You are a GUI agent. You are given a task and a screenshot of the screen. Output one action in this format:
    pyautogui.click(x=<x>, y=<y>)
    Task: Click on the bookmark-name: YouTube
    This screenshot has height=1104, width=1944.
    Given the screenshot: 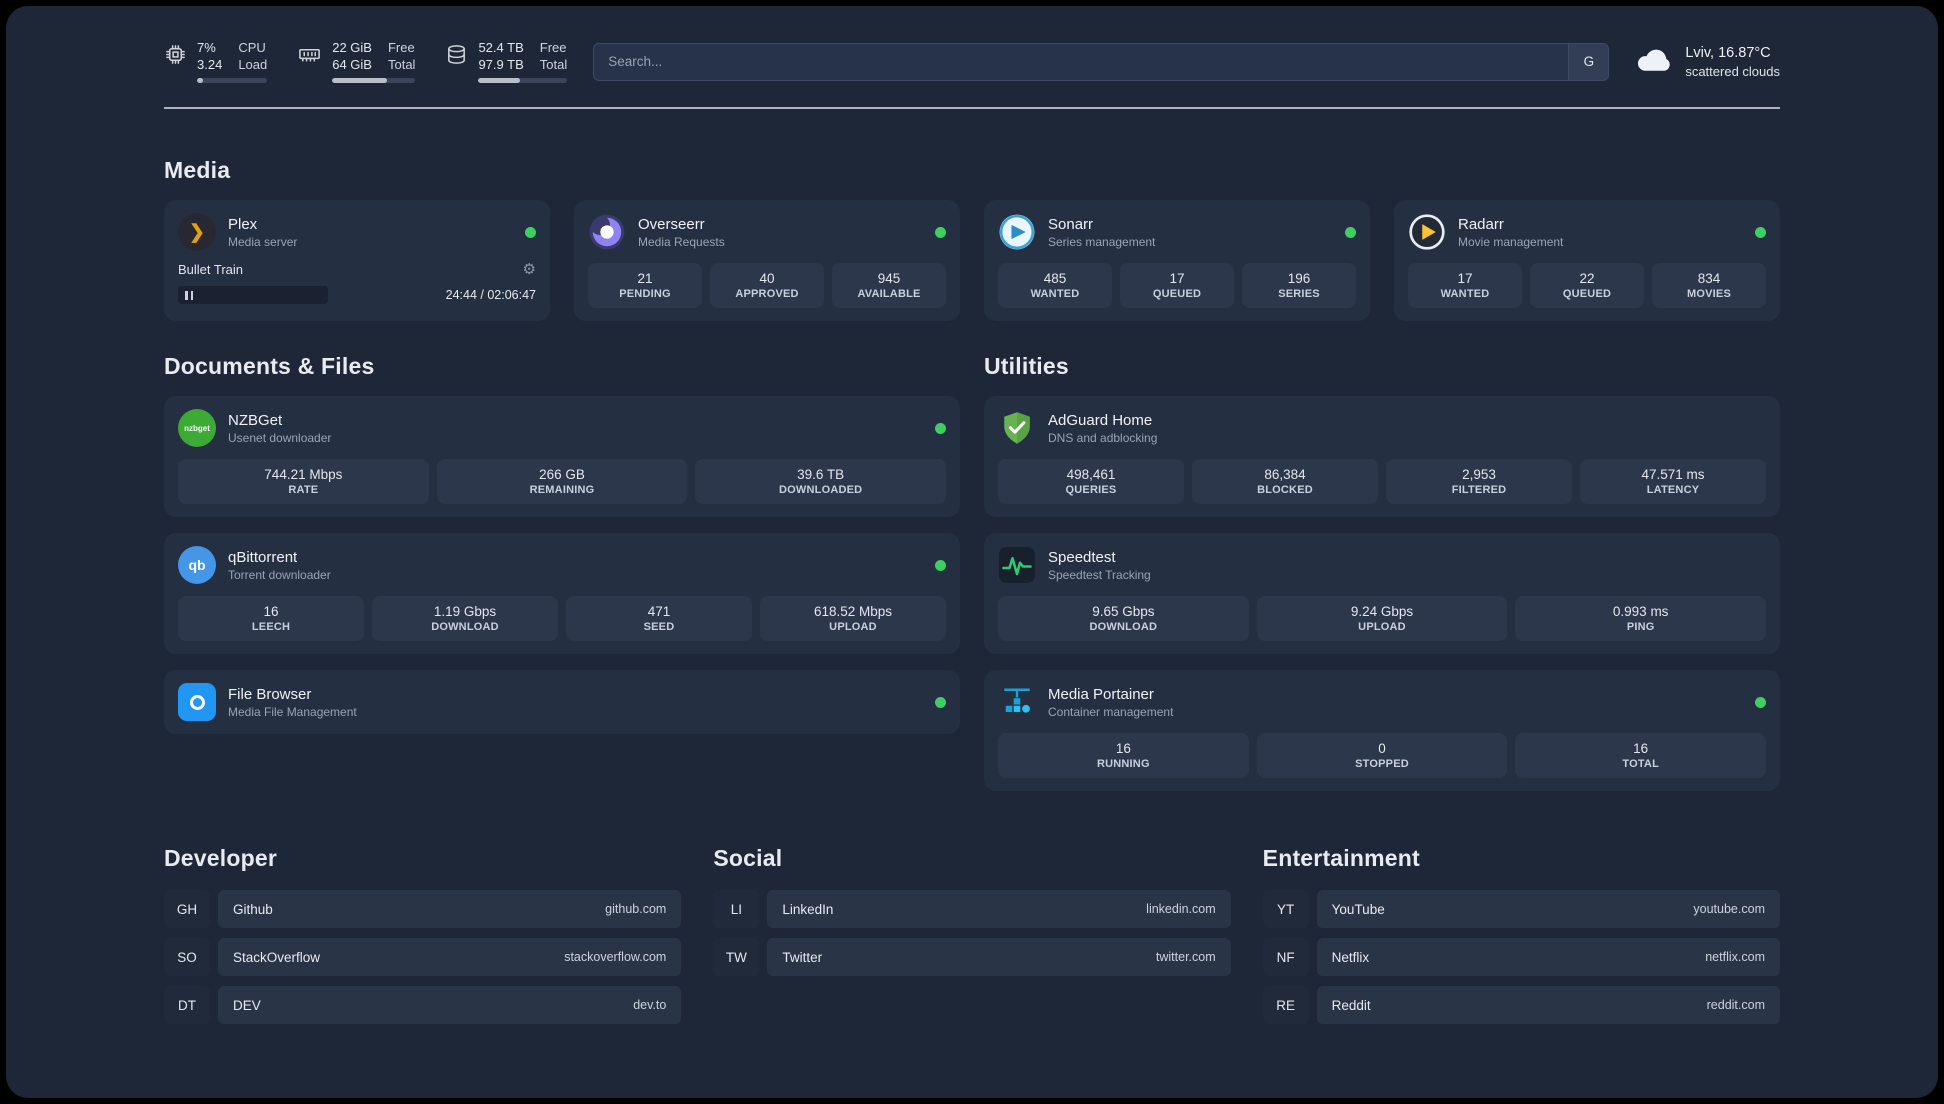 What is the action you would take?
    pyautogui.click(x=1358, y=909)
    